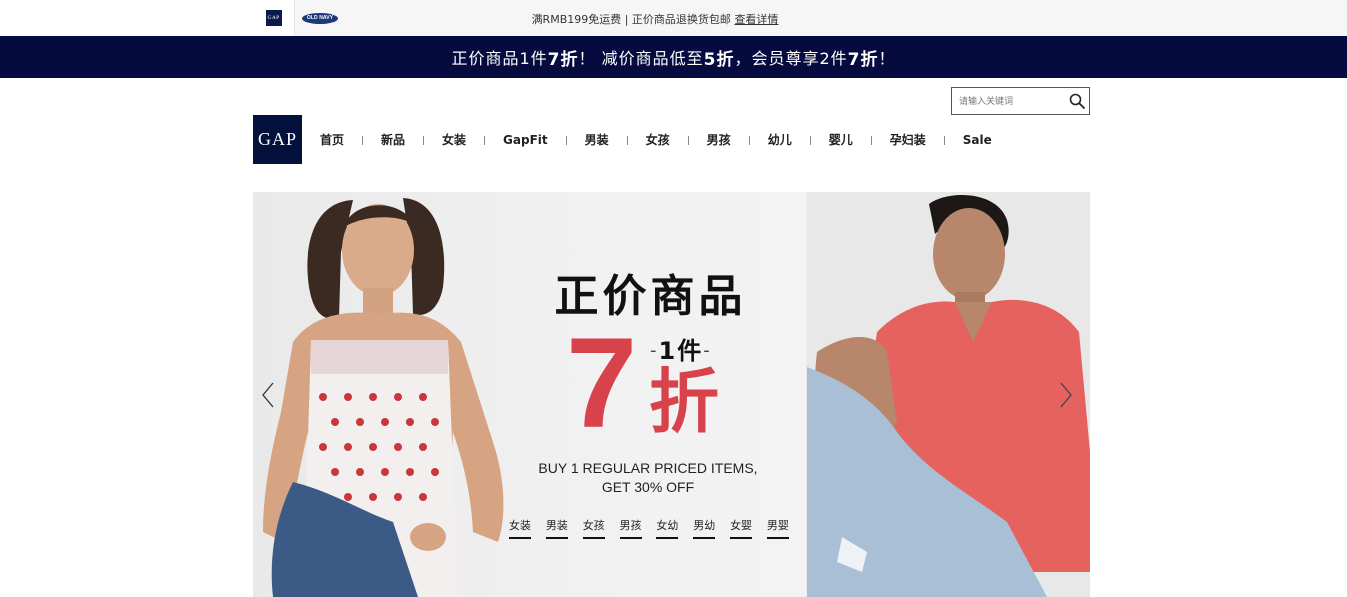 The height and width of the screenshot is (597, 1347). I want to click on top-utility-bar: GAP OLD NAVY 满RMB199免运费 | 正价商品退换货包邮 查看详情, so click(673, 18).